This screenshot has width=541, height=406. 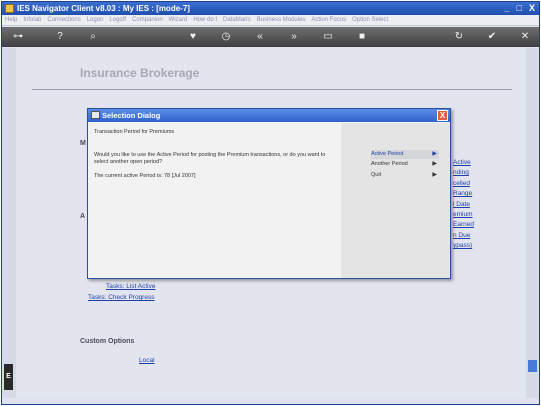 What do you see at coordinates (389, 164) in the screenshot?
I see `option-label: Another Period` at bounding box center [389, 164].